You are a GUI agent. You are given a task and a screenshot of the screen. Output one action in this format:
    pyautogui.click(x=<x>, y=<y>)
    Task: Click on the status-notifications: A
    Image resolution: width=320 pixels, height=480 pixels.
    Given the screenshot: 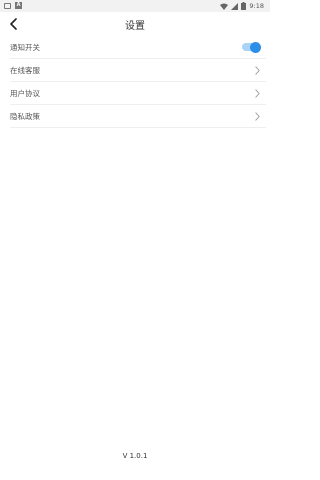 What is the action you would take?
    pyautogui.click(x=13, y=5)
    